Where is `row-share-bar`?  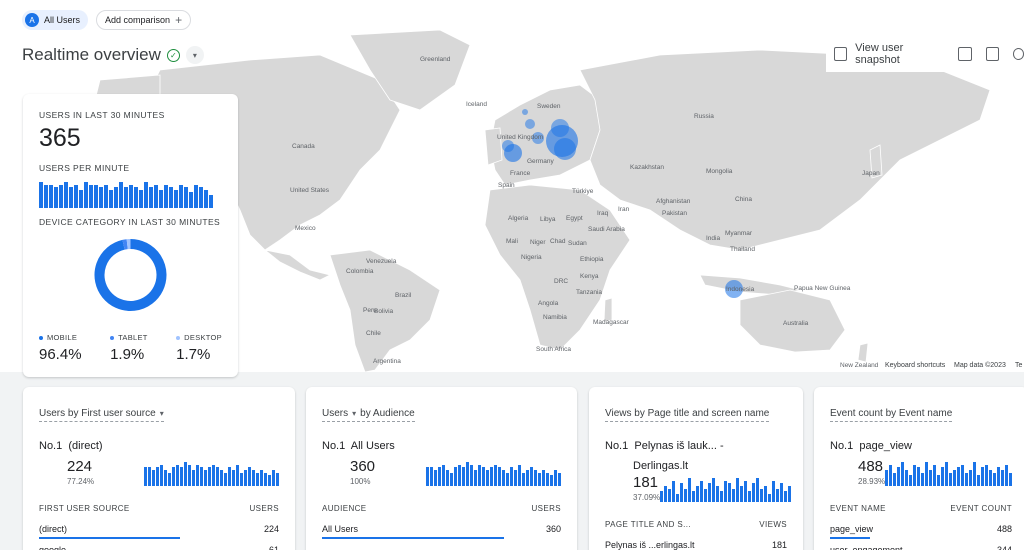 row-share-bar is located at coordinates (413, 538).